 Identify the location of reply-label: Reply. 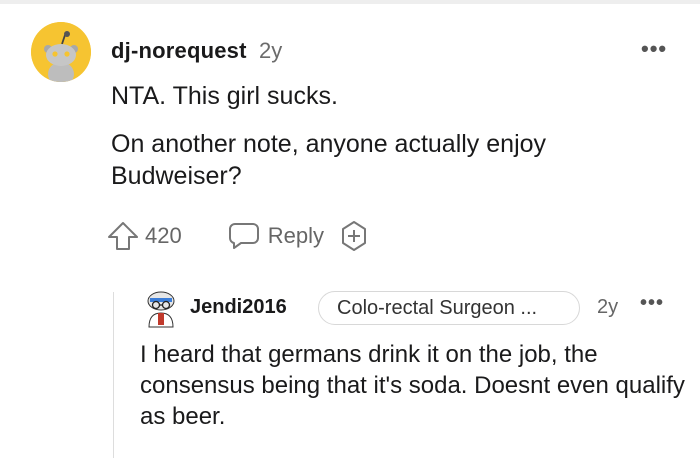
(295, 235).